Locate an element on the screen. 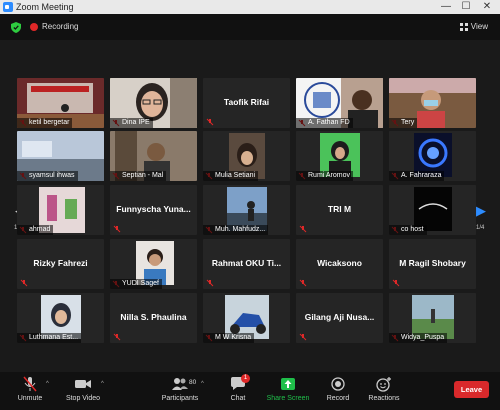 Image resolution: width=500 pixels, height=410 pixels. video-camera-icon is located at coordinates (83, 384).